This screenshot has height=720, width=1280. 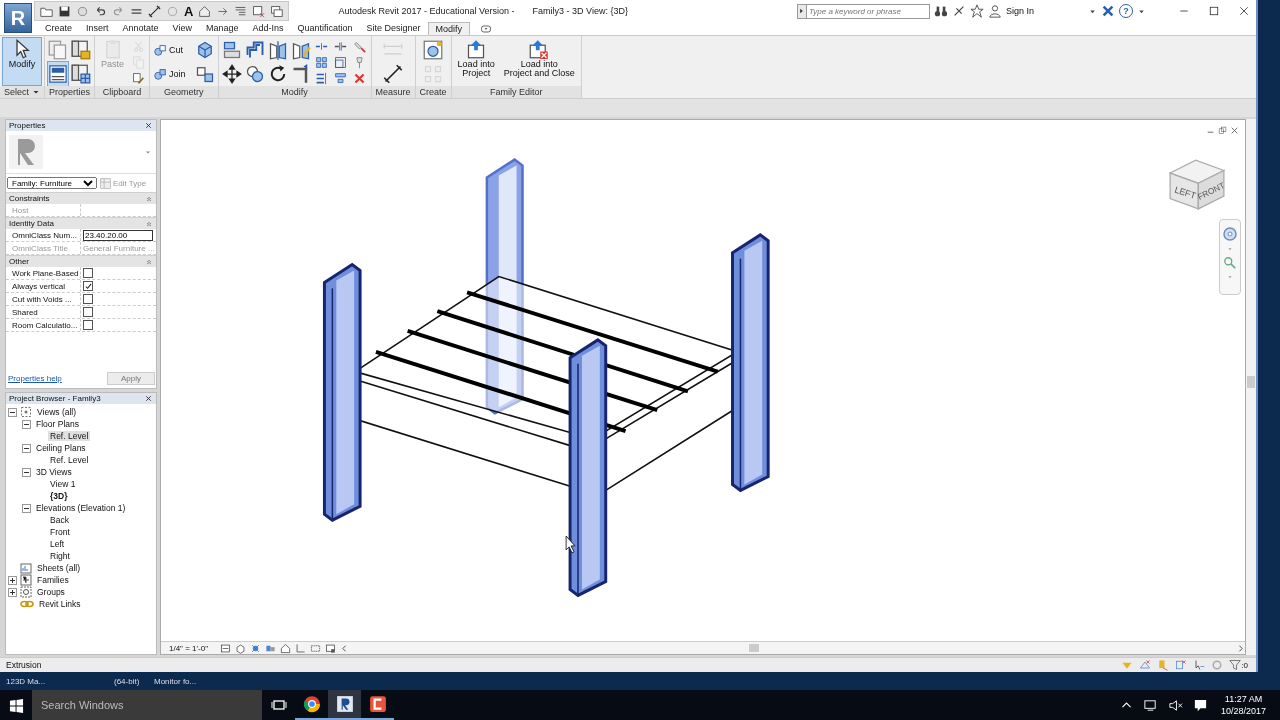 What do you see at coordinates (1199, 665) in the screenshot?
I see `drag-select-icon` at bounding box center [1199, 665].